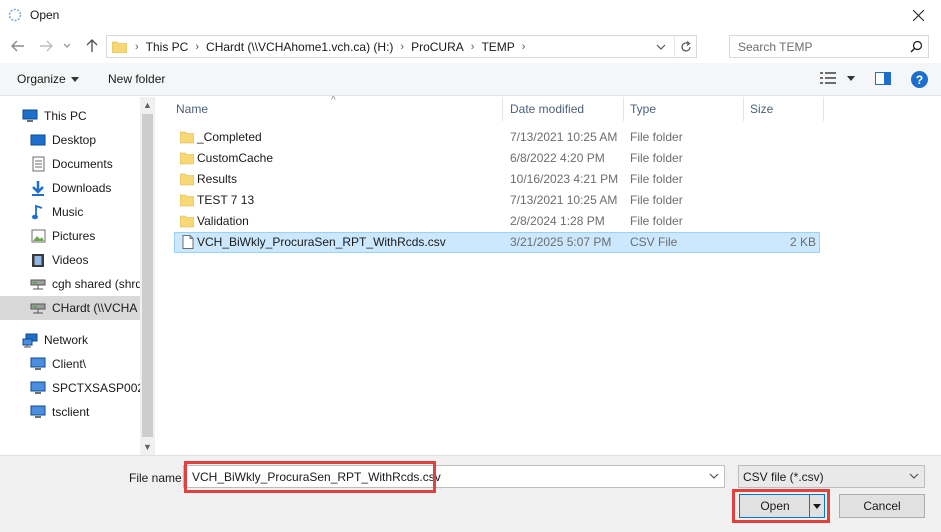 Image resolution: width=941 pixels, height=532 pixels. Describe the element at coordinates (506, 47) in the screenshot. I see `breadcrumb-temp: TEMP ›` at that location.